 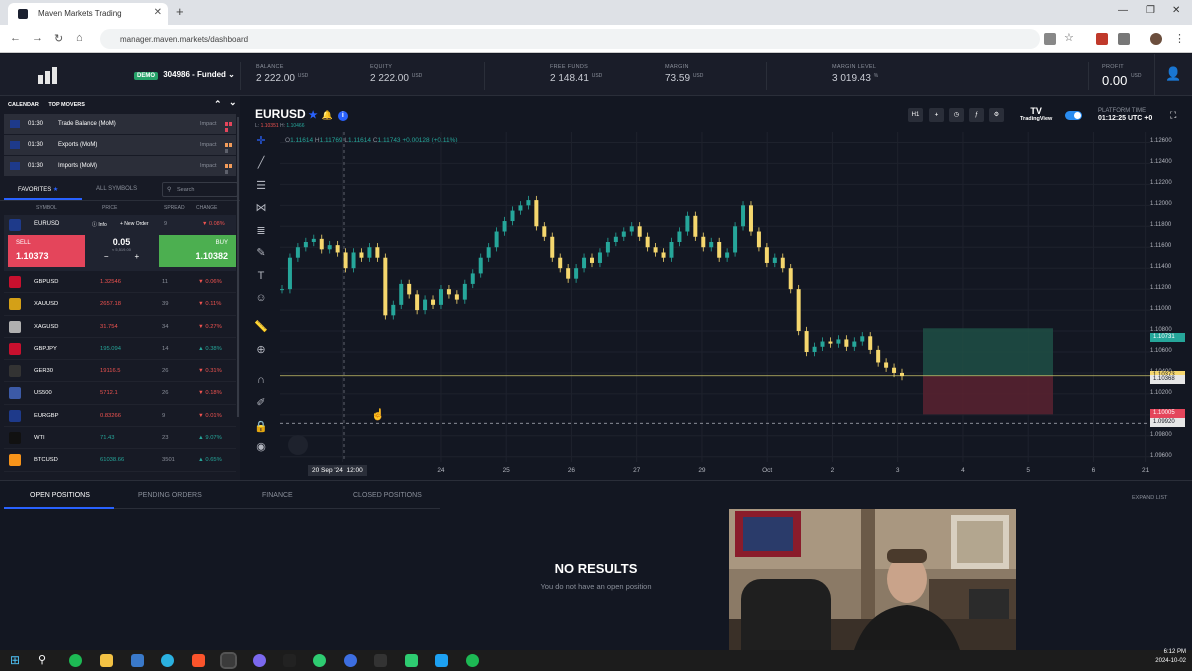 What do you see at coordinates (387, 495) in the screenshot?
I see `tab-closed-positions: CLOSED POSITIONS` at bounding box center [387, 495].